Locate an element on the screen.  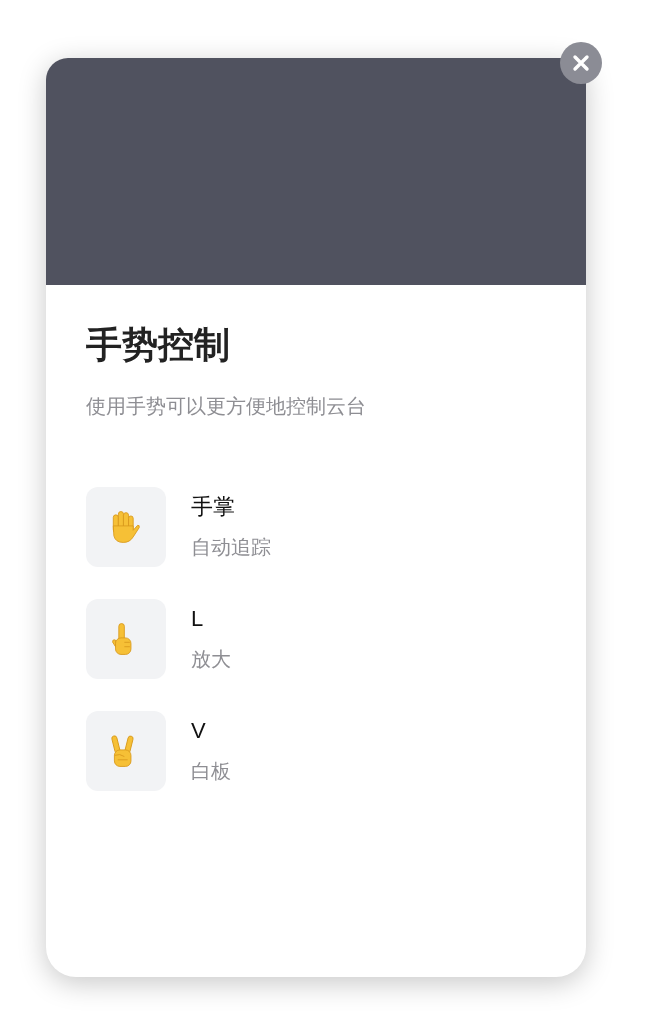
gesture-action: 白板 is located at coordinates (211, 772).